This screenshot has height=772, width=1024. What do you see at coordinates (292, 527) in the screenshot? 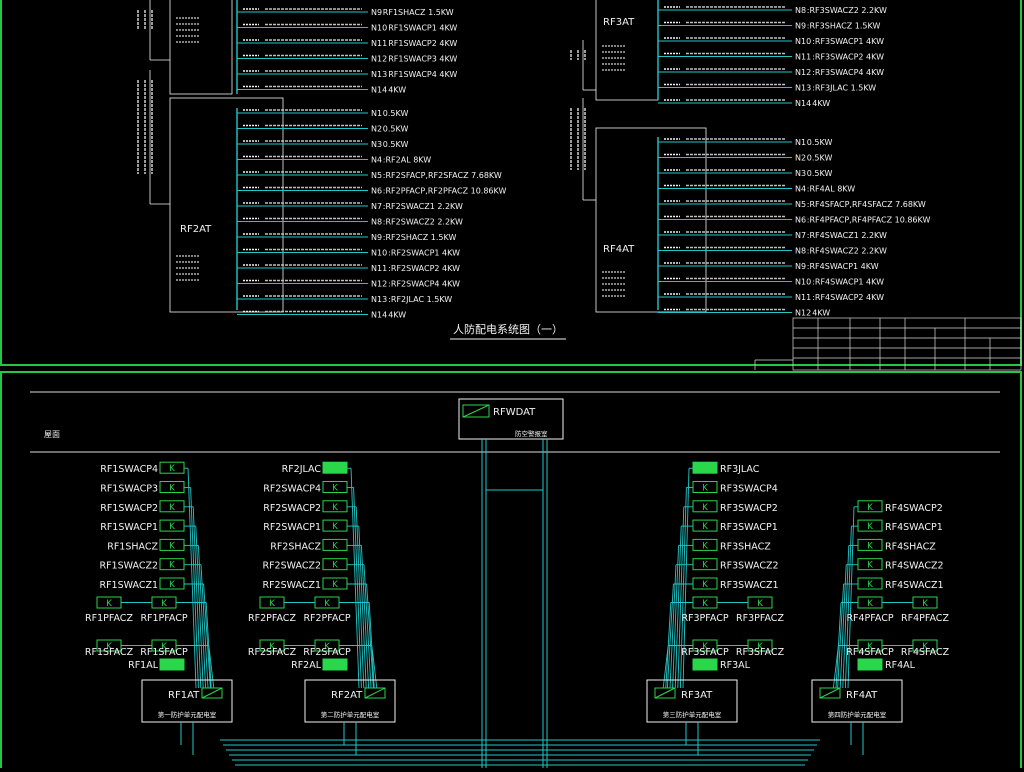
I see `feed-label: RF2SWACP1` at bounding box center [292, 527].